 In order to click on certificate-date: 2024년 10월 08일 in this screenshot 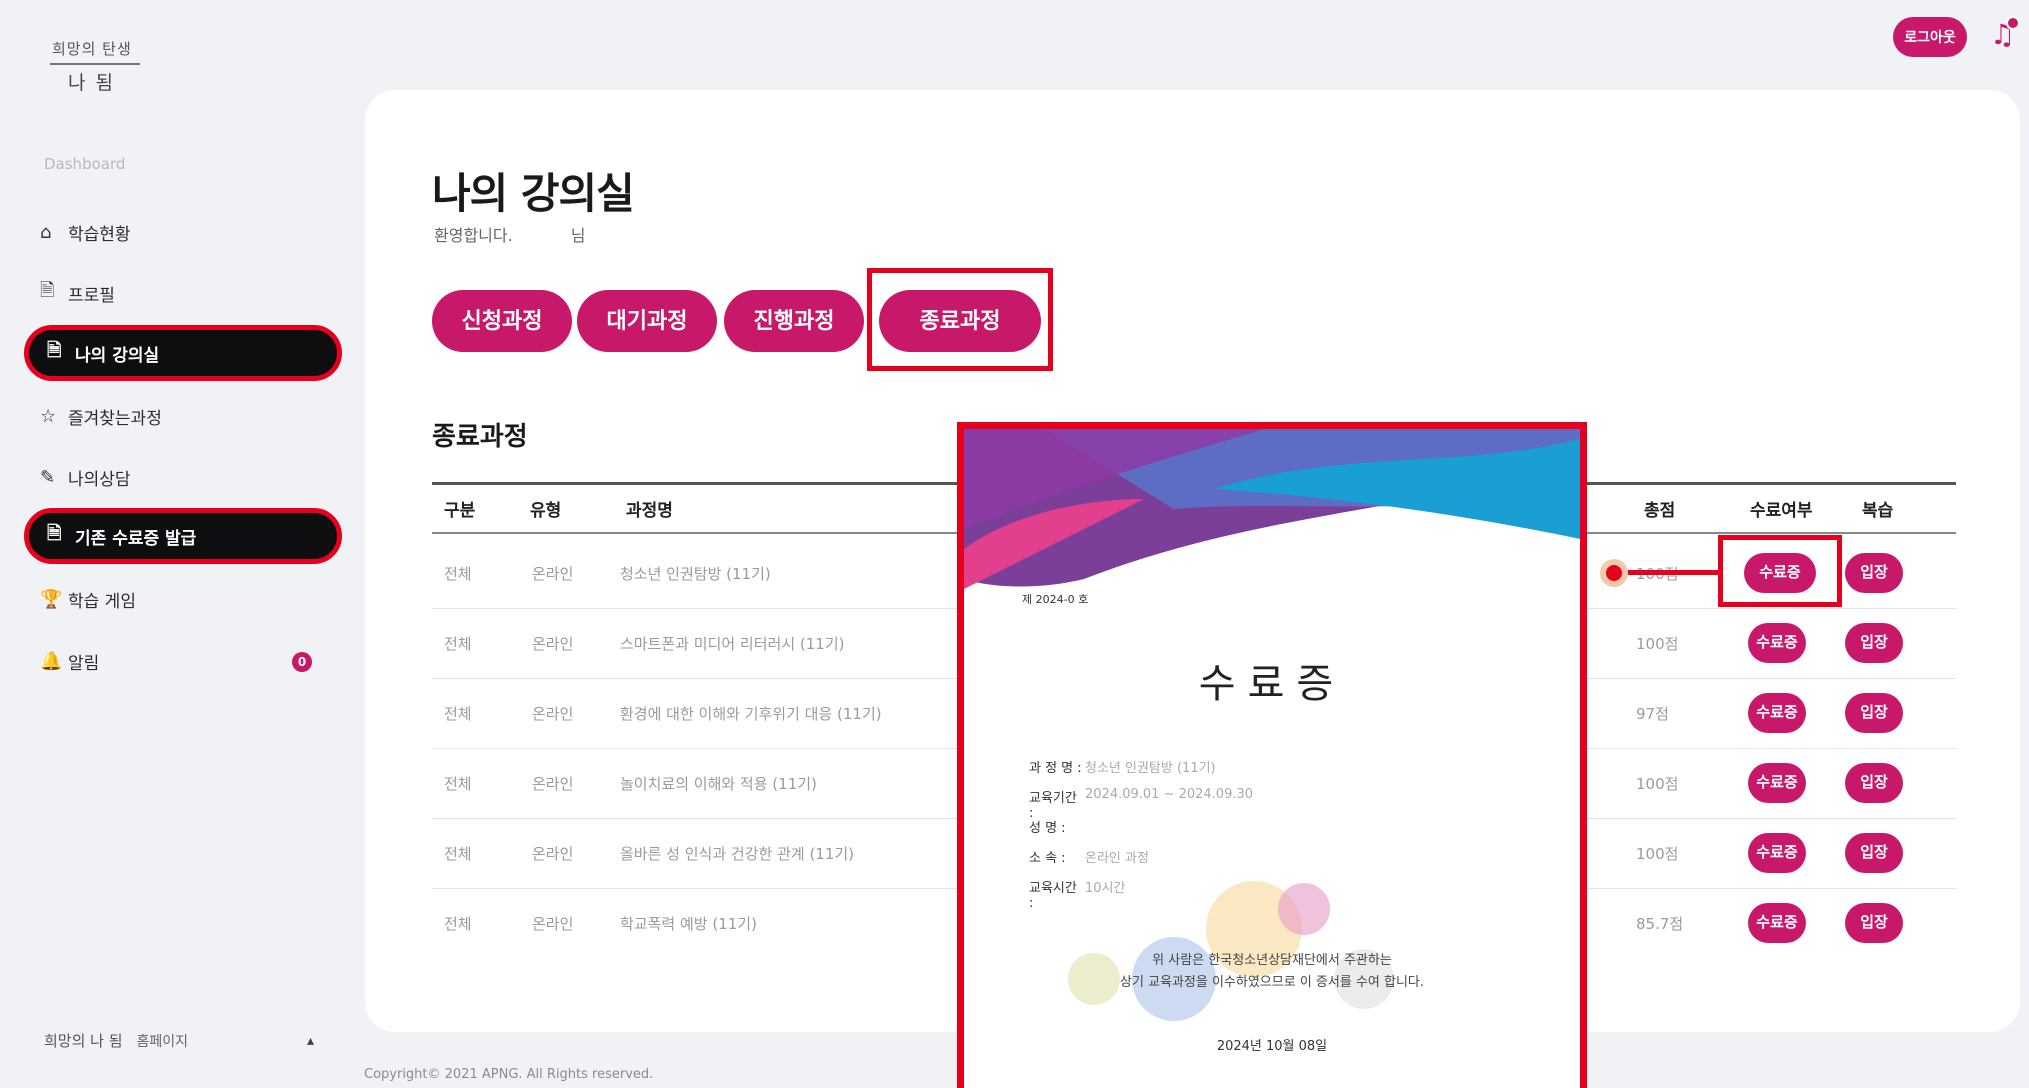, I will do `click(1272, 1046)`.